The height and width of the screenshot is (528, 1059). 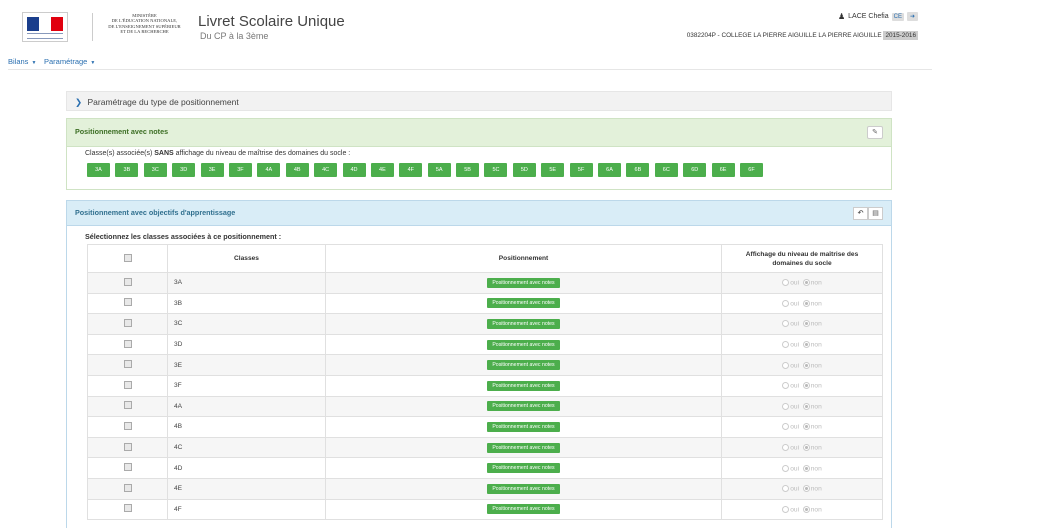 What do you see at coordinates (382, 170) in the screenshot?
I see `class-chip: 4E` at bounding box center [382, 170].